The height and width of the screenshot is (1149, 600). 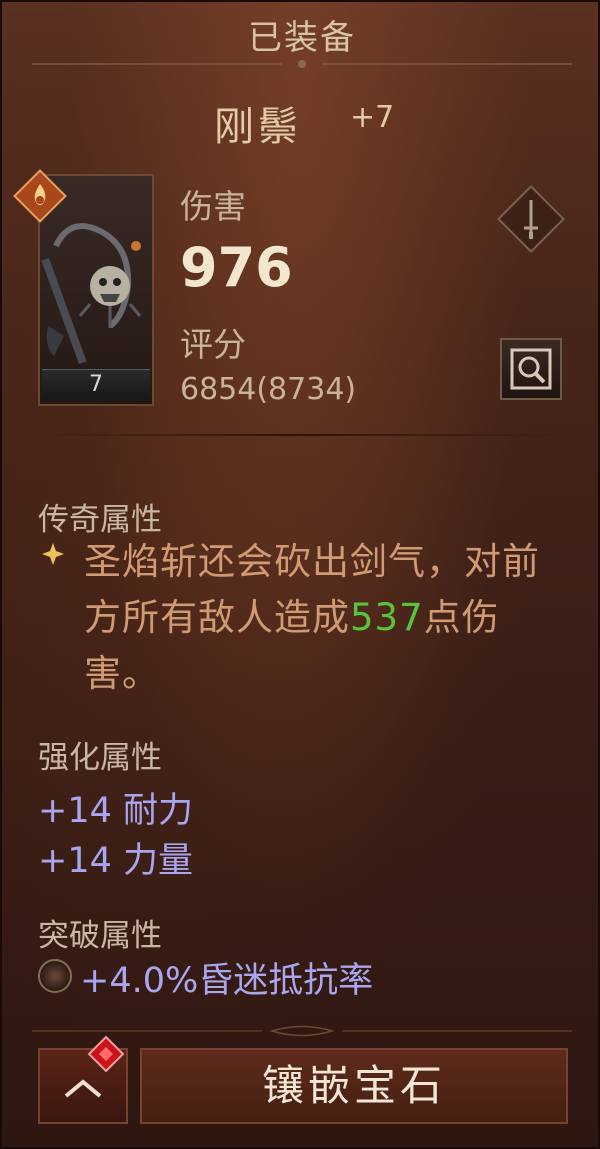 What do you see at coordinates (227, 981) in the screenshot?
I see `breakthrough-stat: +4.0%昏迷抵抗率` at bounding box center [227, 981].